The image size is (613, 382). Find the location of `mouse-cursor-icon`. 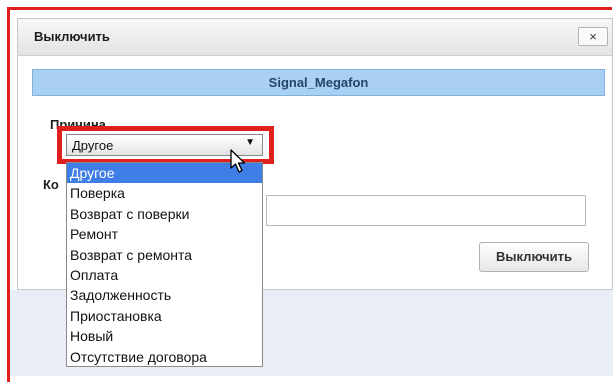

mouse-cursor-icon is located at coordinates (238, 161).